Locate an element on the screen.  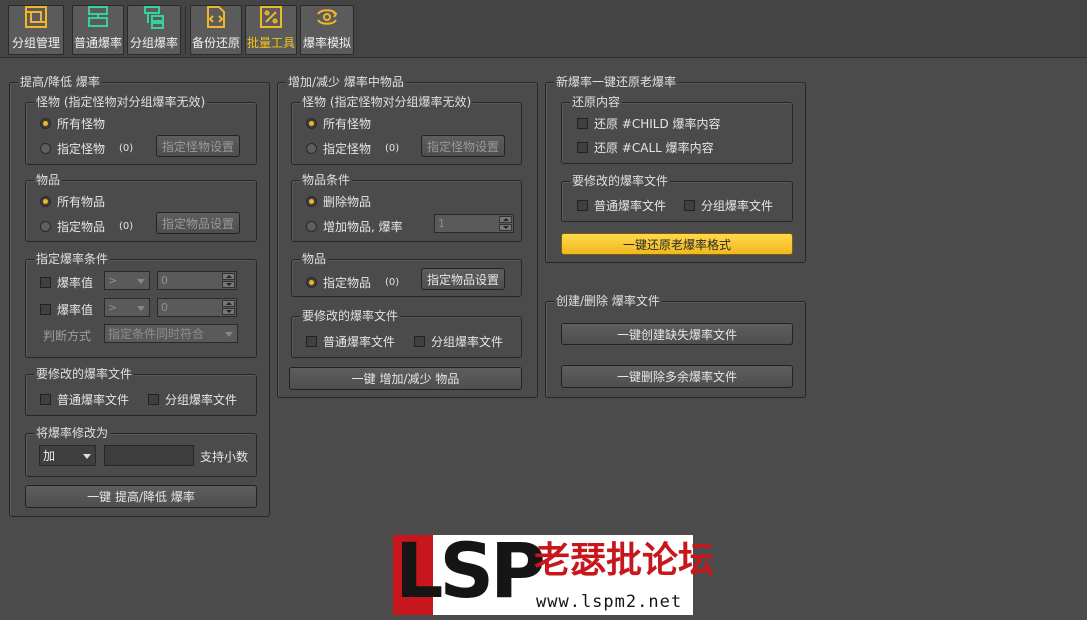
toolbar-group-manage-button: 分组管理 is located at coordinates (36, 30).